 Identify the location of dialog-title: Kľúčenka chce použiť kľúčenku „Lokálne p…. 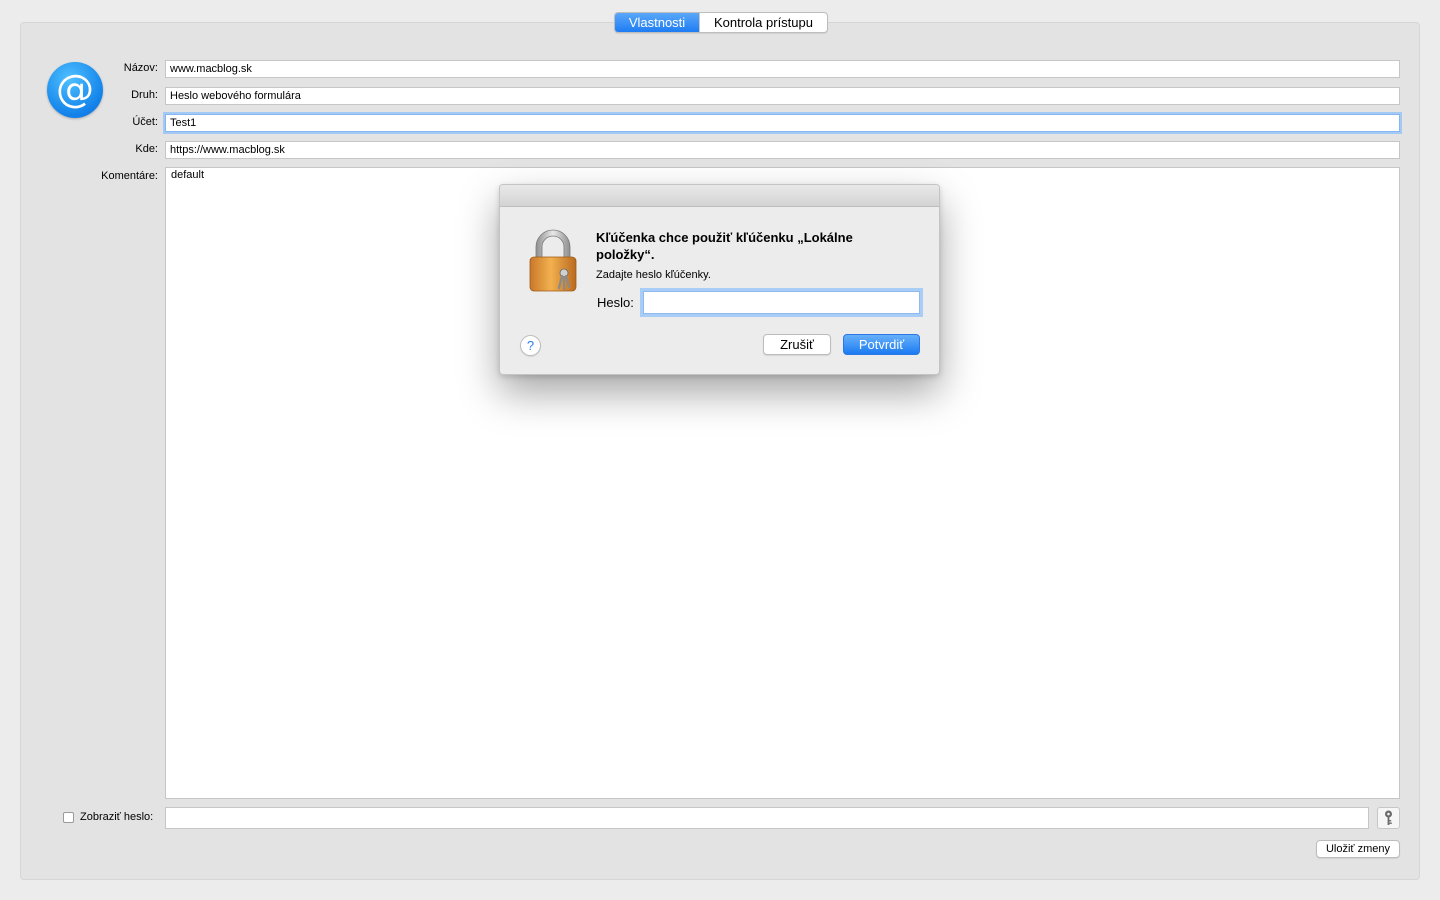
(724, 246).